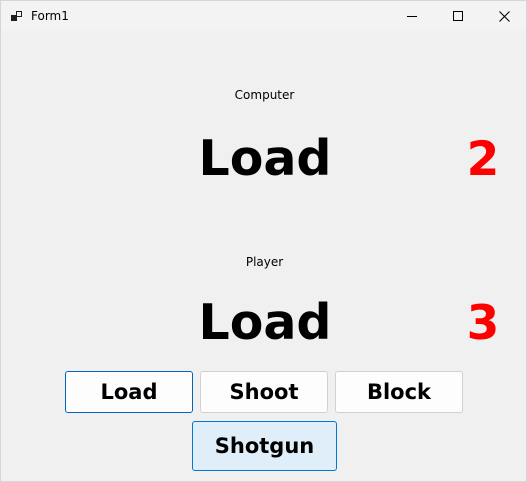  I want to click on computer-score: 2, so click(483, 159).